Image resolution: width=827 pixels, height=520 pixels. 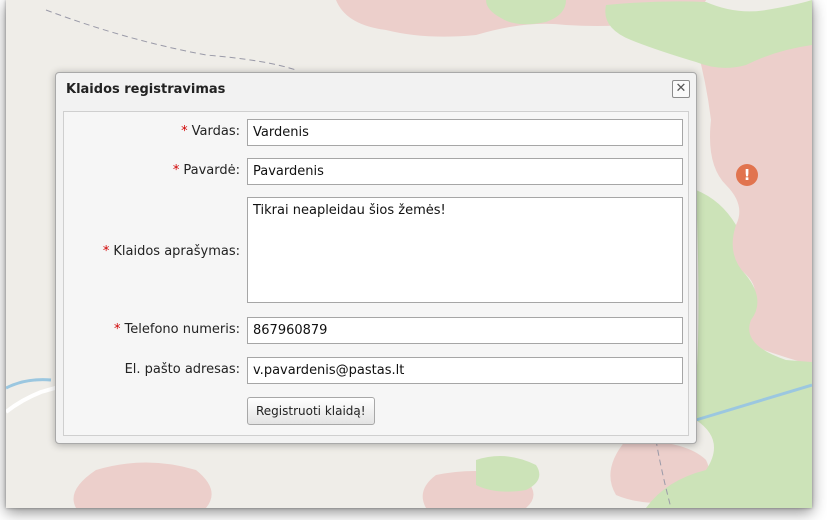 What do you see at coordinates (182, 329) in the screenshot?
I see `phone-label-text: Telefono numeris:` at bounding box center [182, 329].